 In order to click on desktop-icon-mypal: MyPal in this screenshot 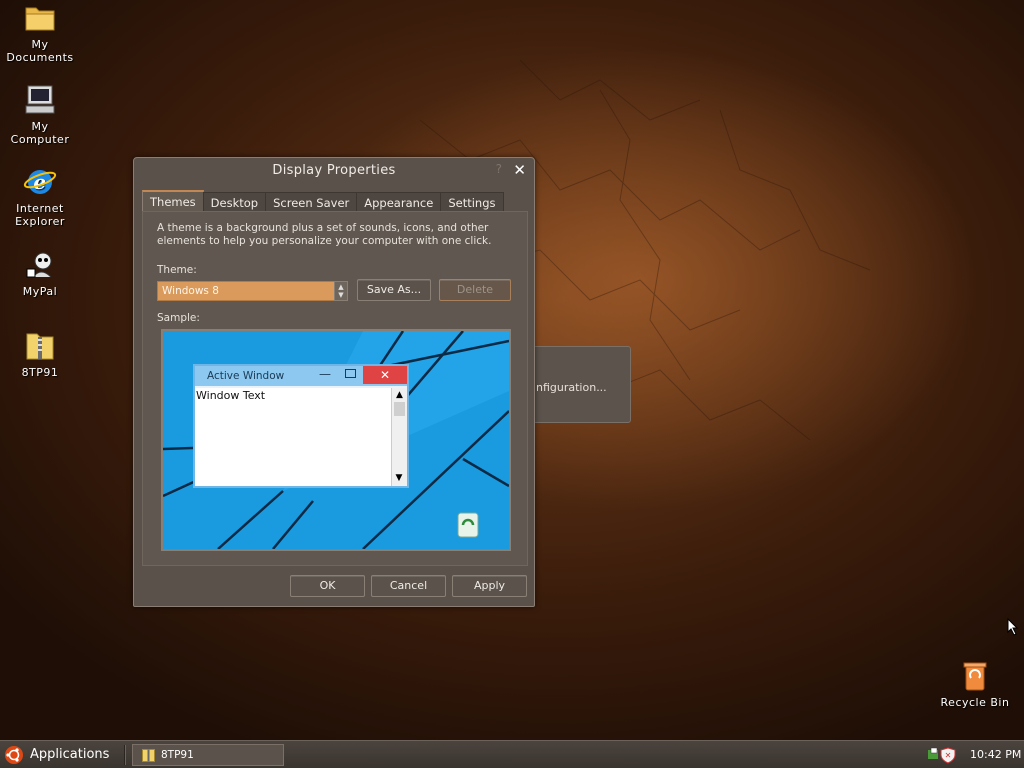, I will do `click(40, 273)`.